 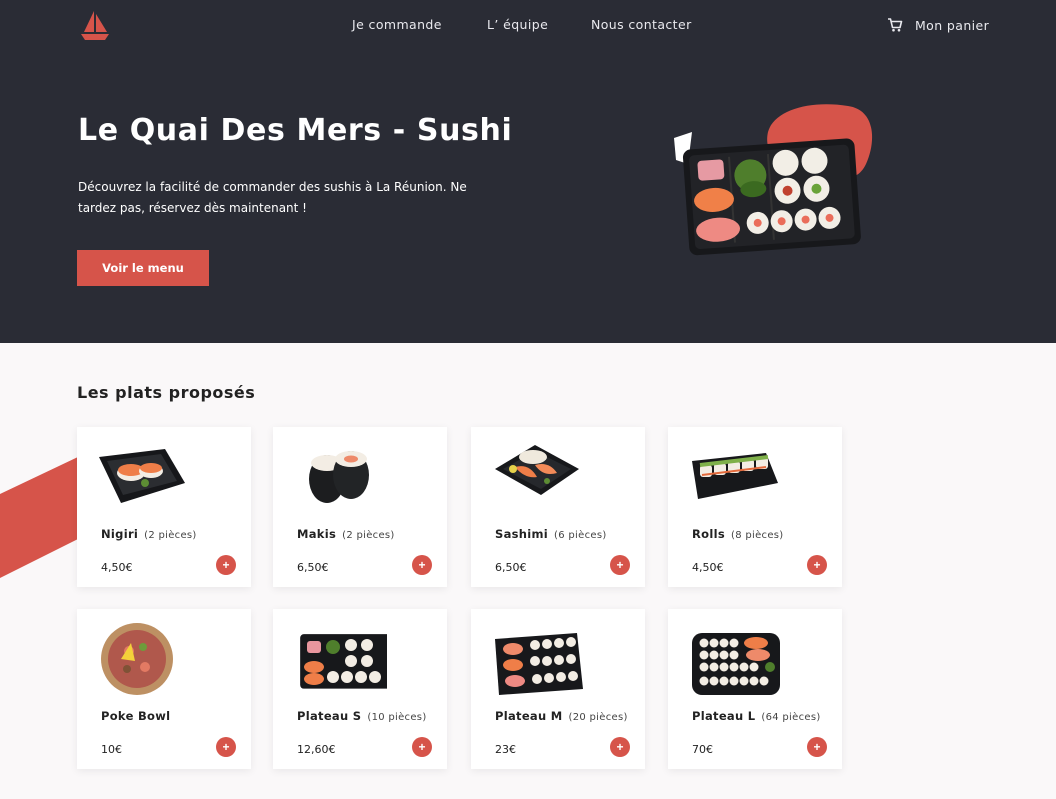 What do you see at coordinates (773, 180) in the screenshot?
I see `sushi-platter-image` at bounding box center [773, 180].